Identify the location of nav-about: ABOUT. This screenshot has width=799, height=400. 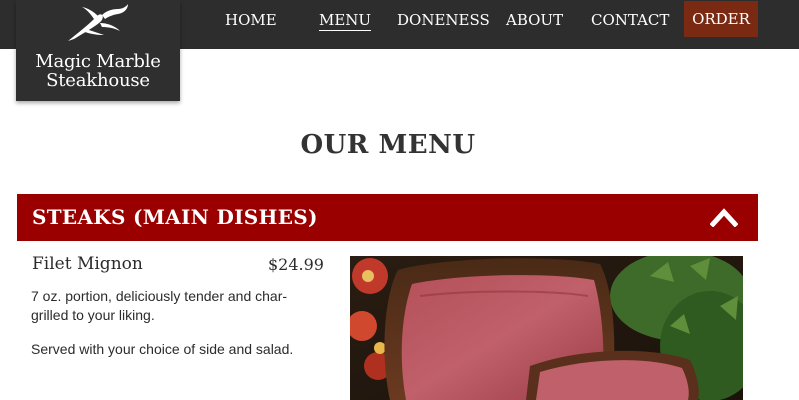
(534, 20).